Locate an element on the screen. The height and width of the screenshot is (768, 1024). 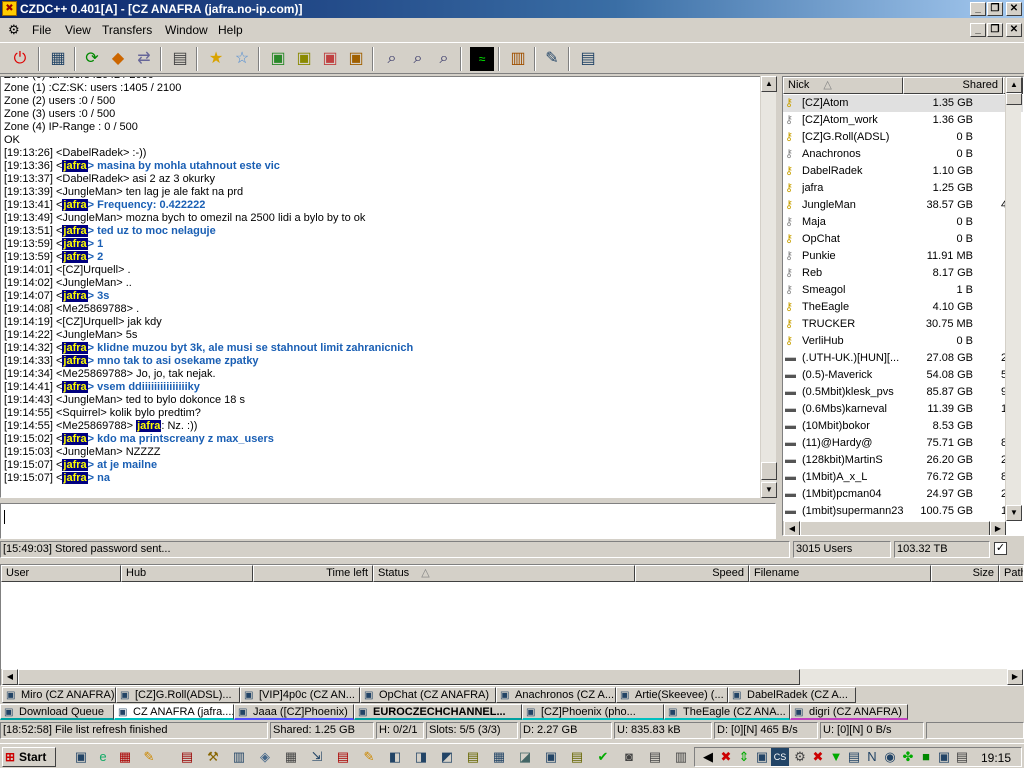
volume-icon: ◀ is located at coordinates (708, 757).